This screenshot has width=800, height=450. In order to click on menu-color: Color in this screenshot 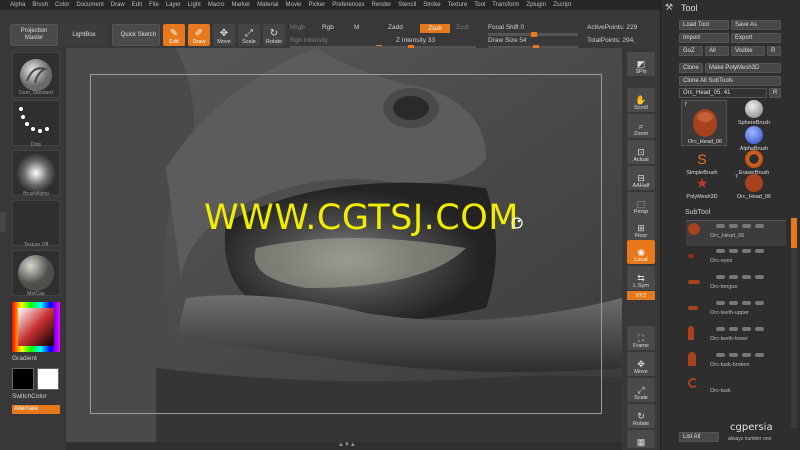, I will do `click(62, 5)`.